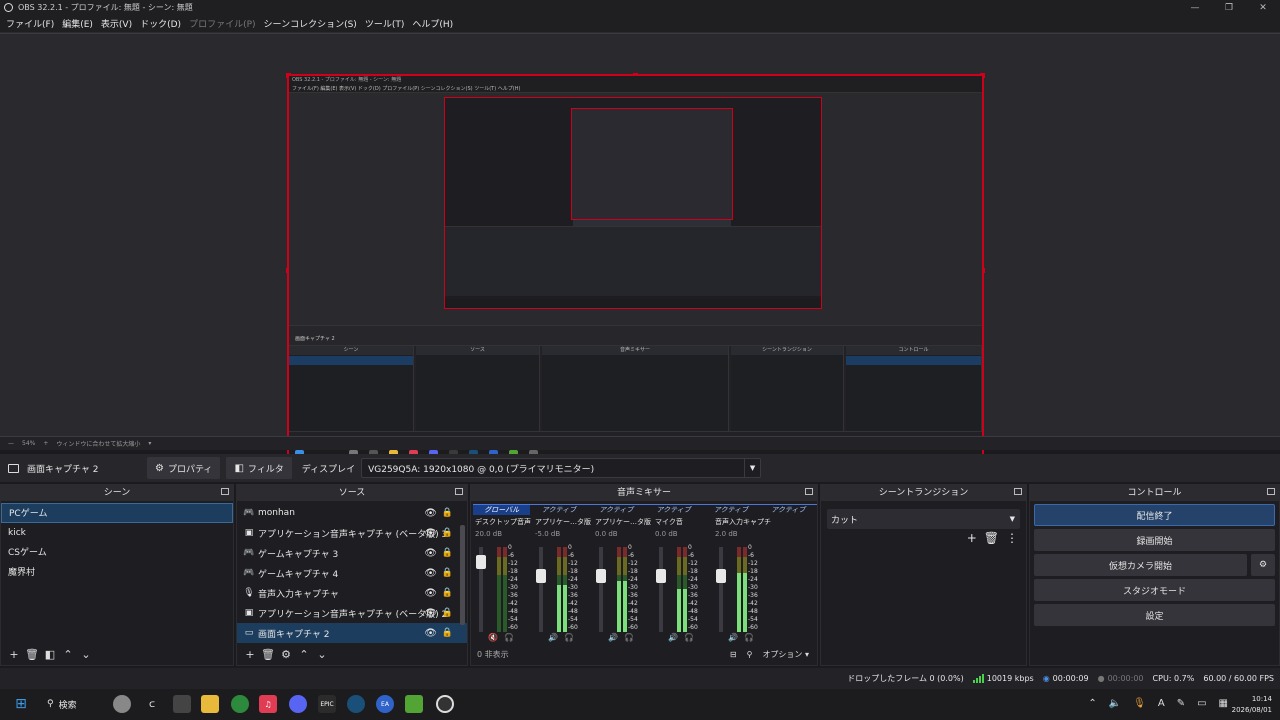 This screenshot has width=1280, height=720. Describe the element at coordinates (152, 704) in the screenshot. I see `app-icon: ᑕ` at that location.